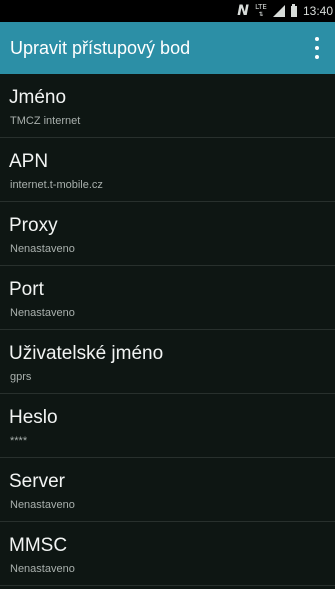  I want to click on setting-title: Heslo, so click(33, 417).